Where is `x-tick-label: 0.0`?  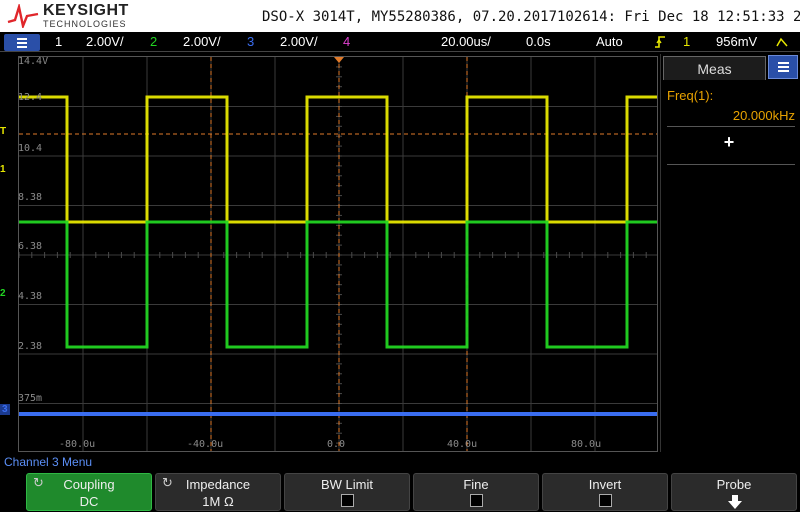 x-tick-label: 0.0 is located at coordinates (336, 444).